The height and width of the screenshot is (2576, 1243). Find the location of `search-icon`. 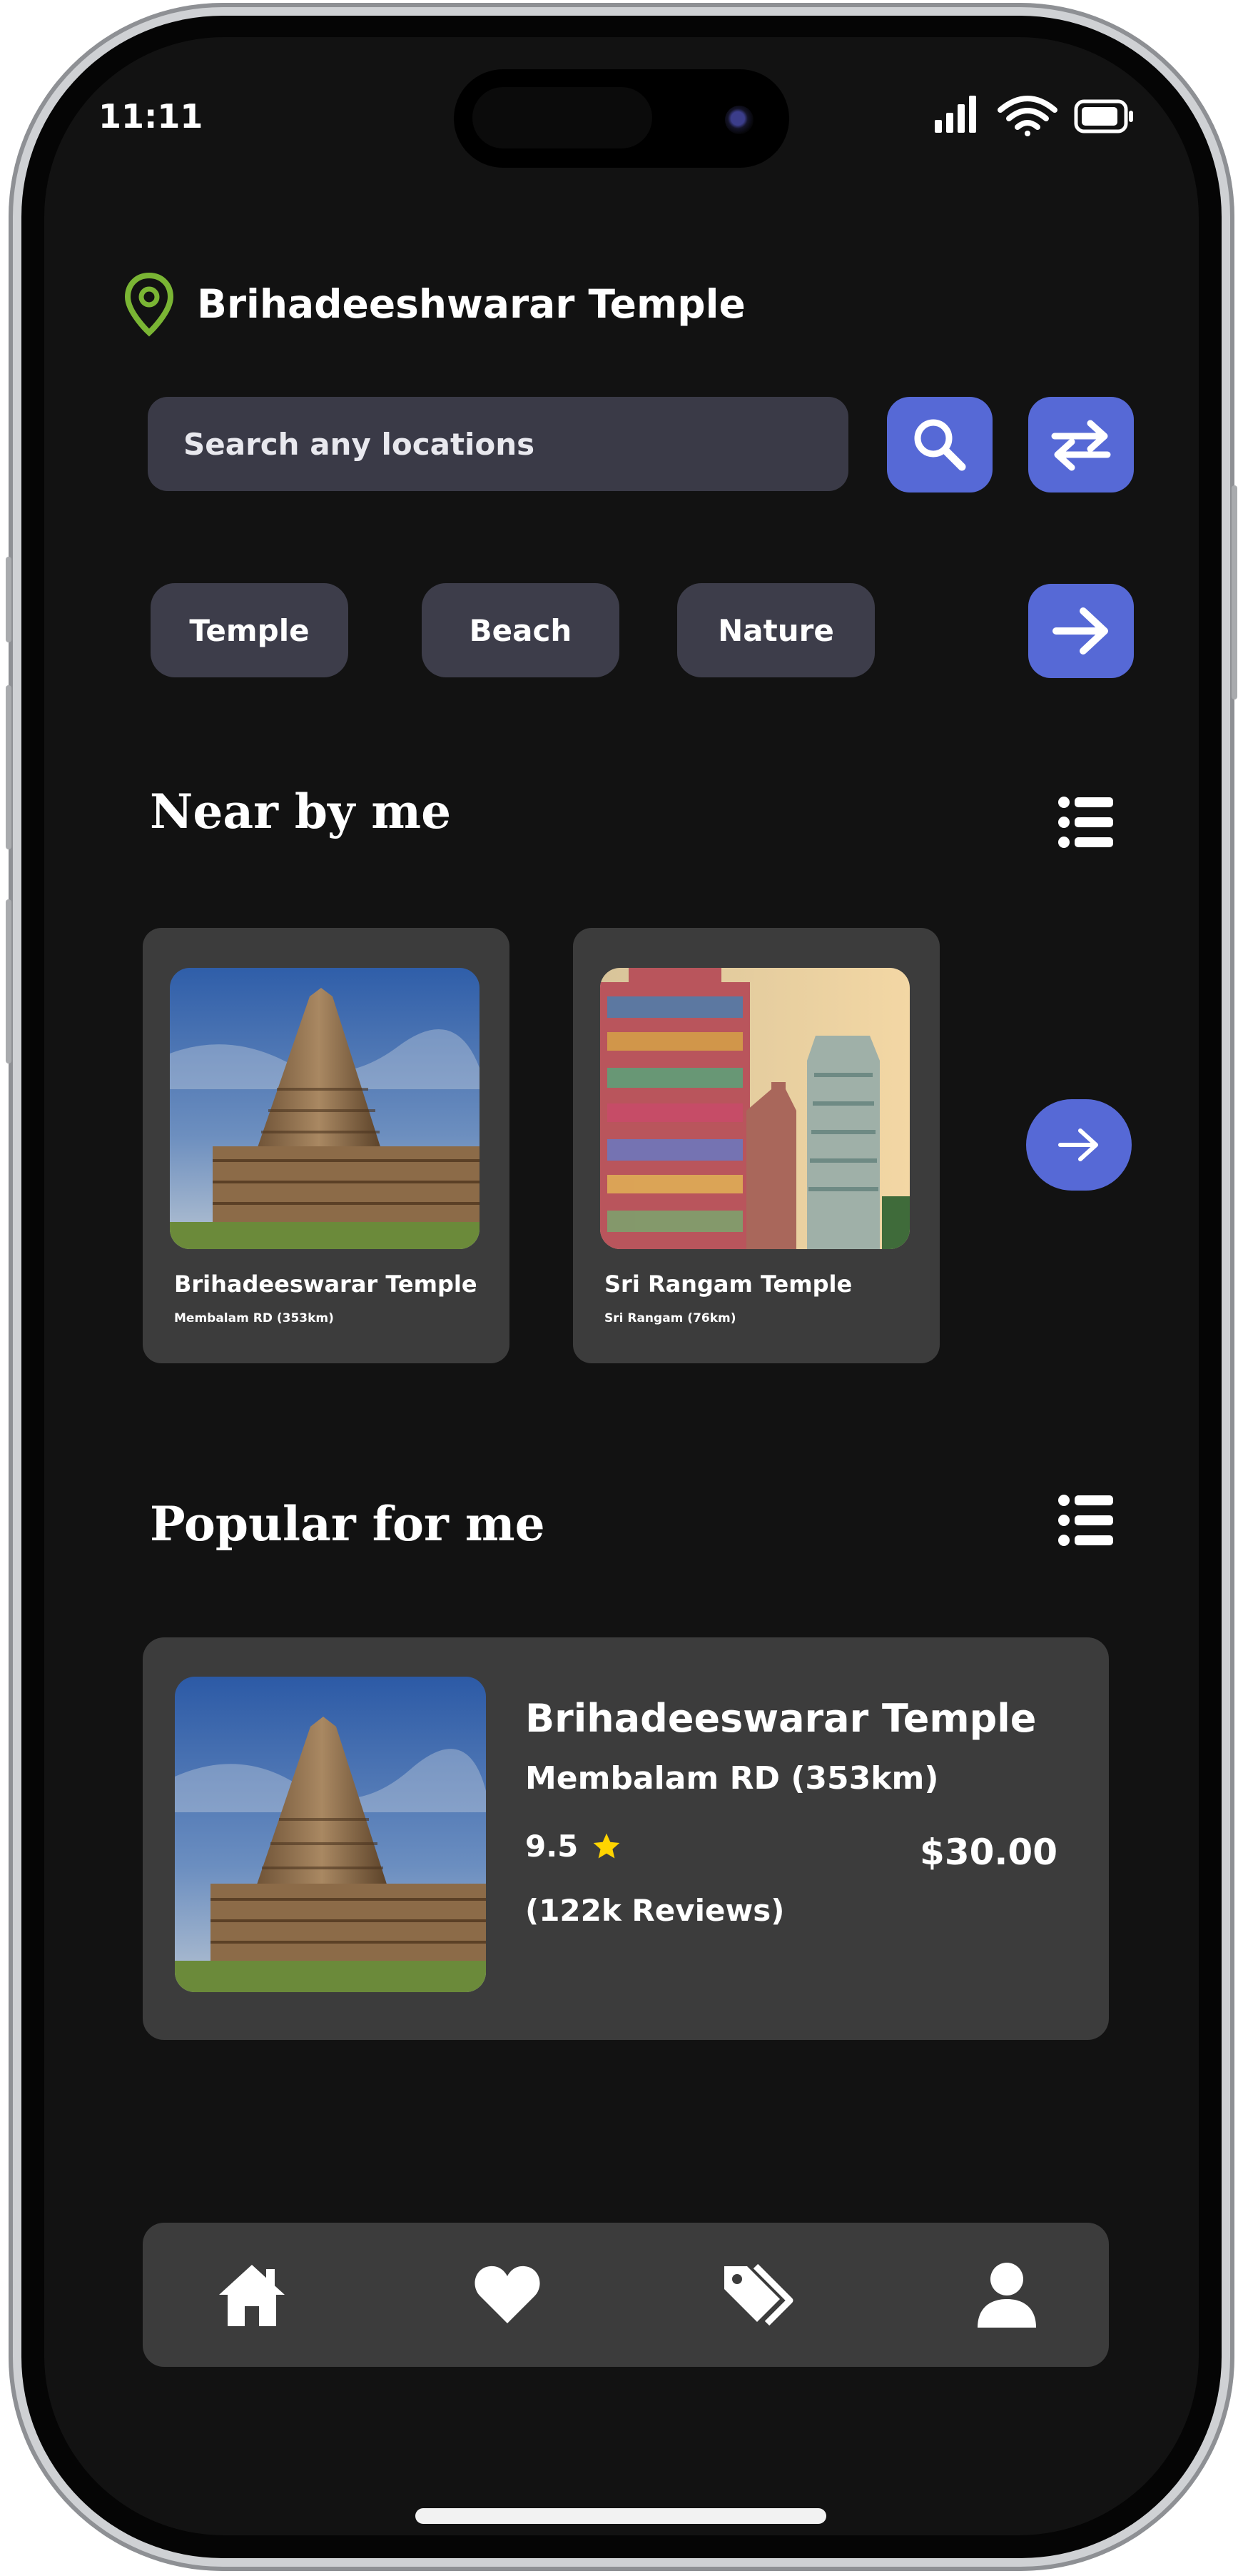

search-icon is located at coordinates (940, 445).